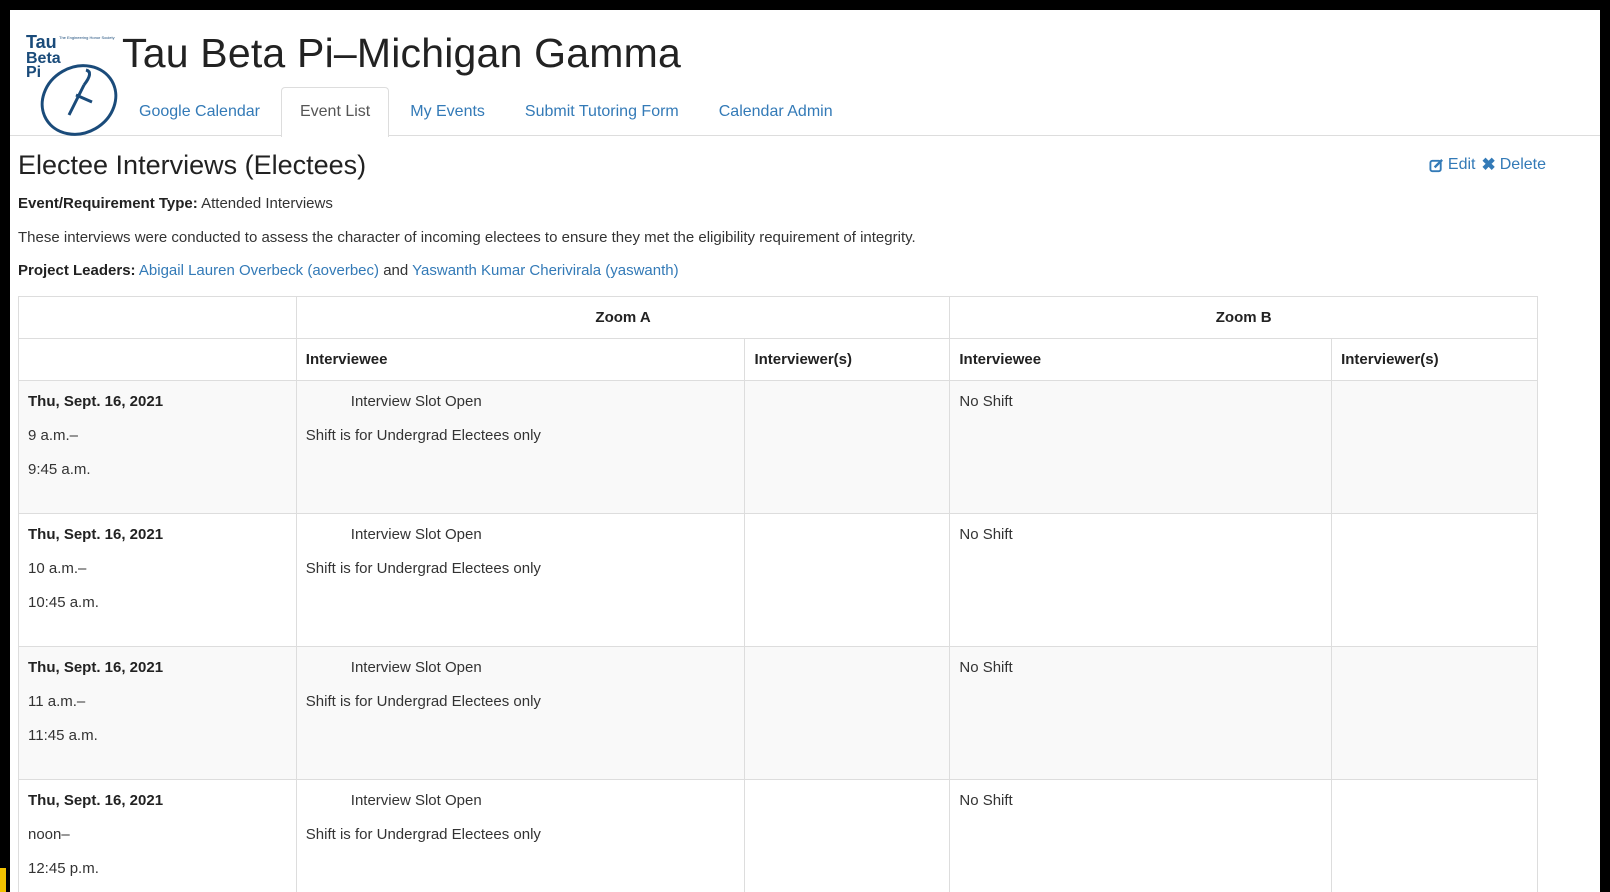 Image resolution: width=1610 pixels, height=892 pixels. What do you see at coordinates (1434, 359) in the screenshot?
I see `column-header-interviewers-b: Interviewer(s)` at bounding box center [1434, 359].